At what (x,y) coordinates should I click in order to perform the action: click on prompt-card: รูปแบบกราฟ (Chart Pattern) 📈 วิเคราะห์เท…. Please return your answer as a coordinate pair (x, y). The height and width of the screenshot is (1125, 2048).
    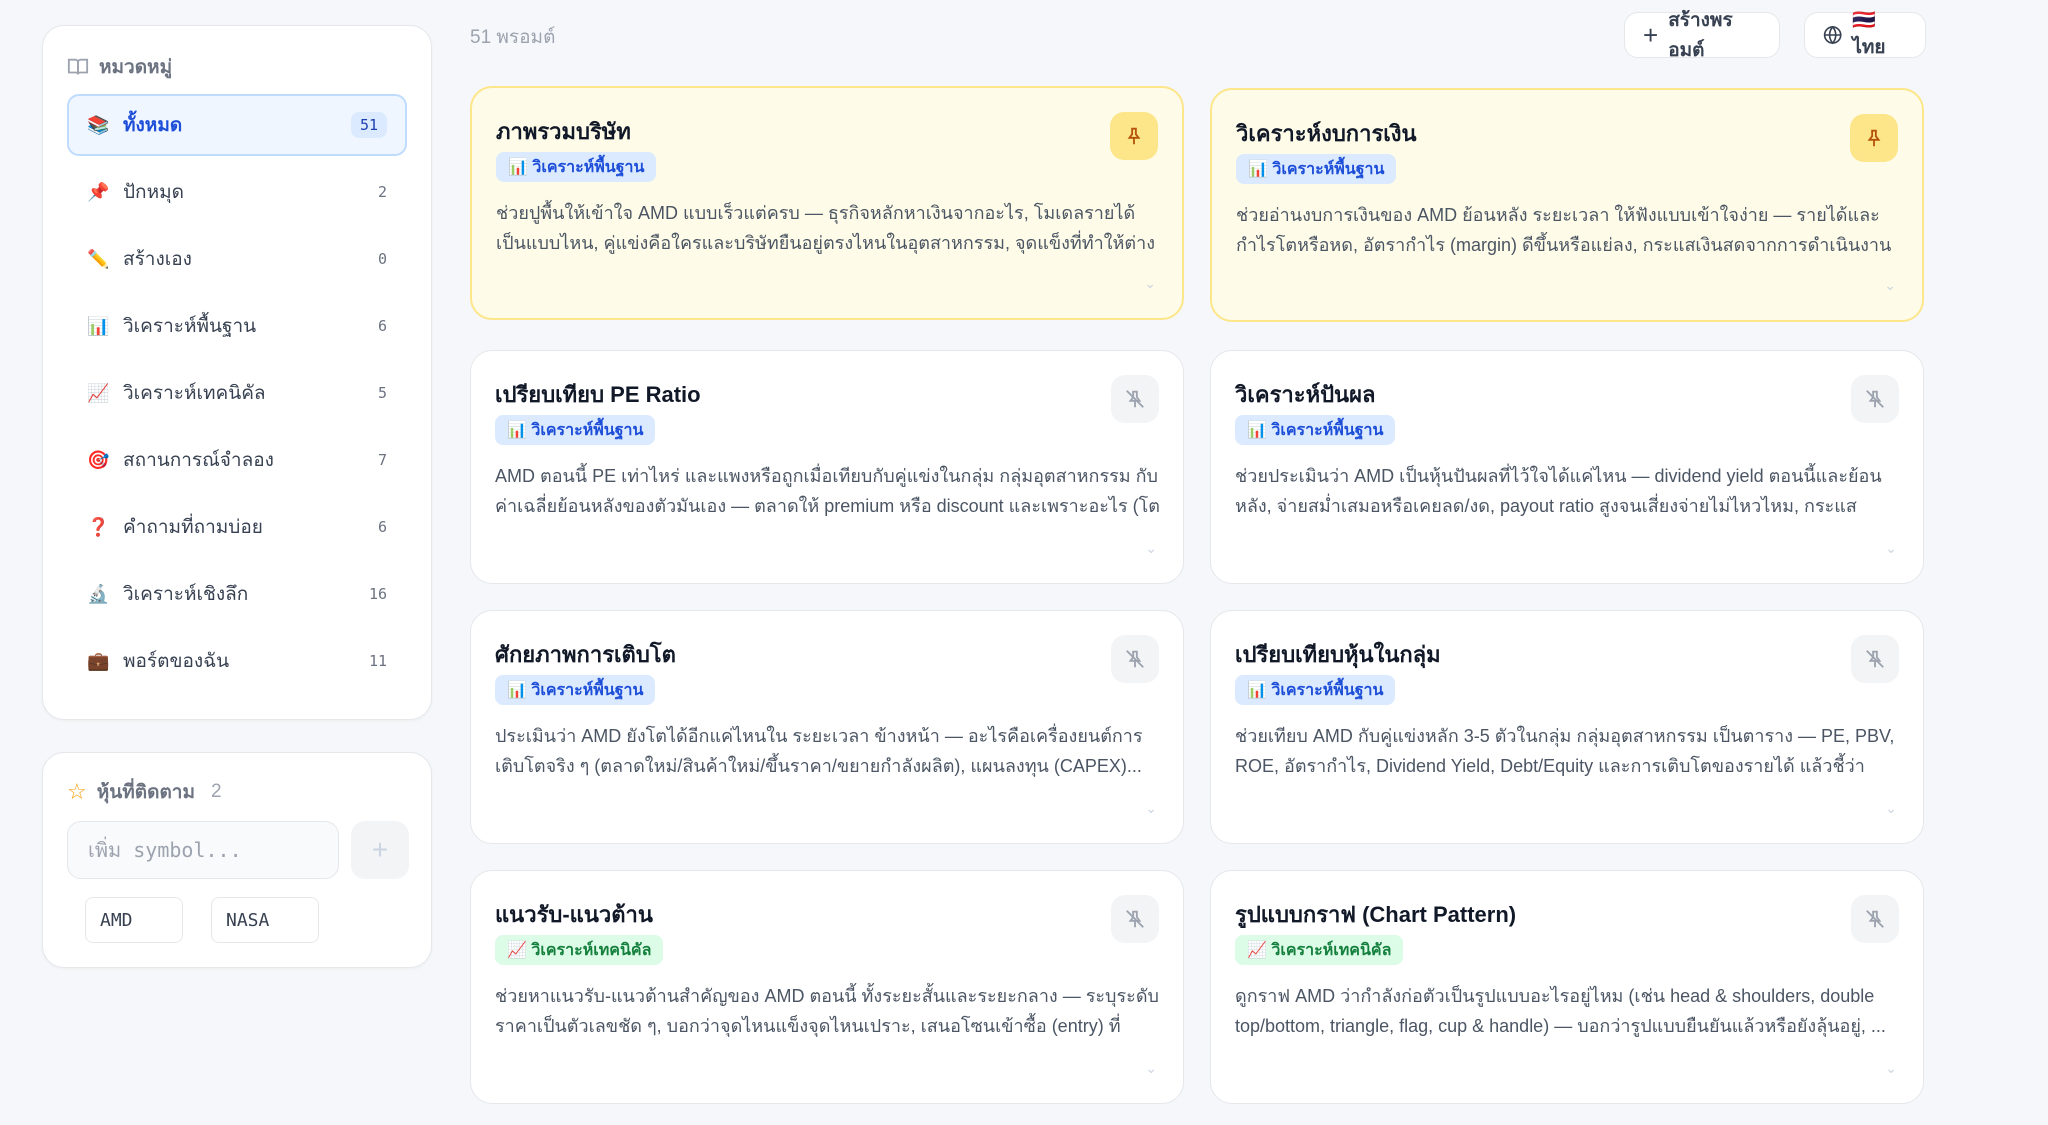
    Looking at the image, I should click on (1567, 987).